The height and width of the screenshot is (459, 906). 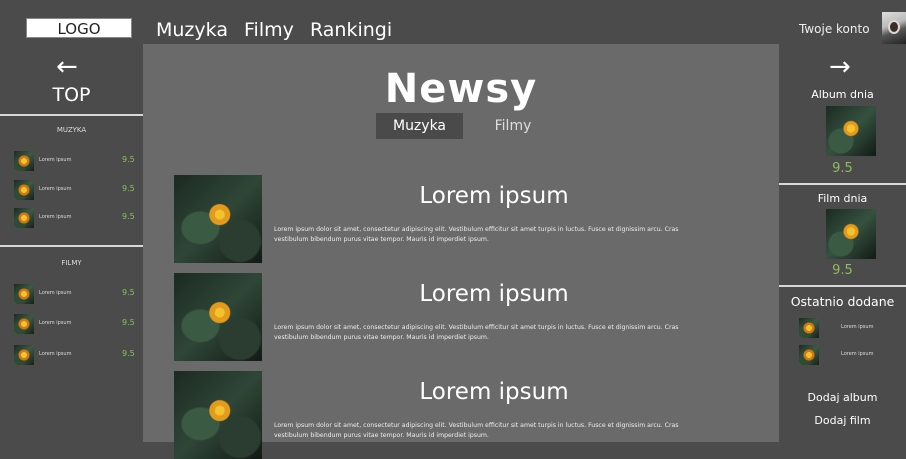 What do you see at coordinates (842, 301) in the screenshot?
I see `recently-added-title: Ostatnio dodane` at bounding box center [842, 301].